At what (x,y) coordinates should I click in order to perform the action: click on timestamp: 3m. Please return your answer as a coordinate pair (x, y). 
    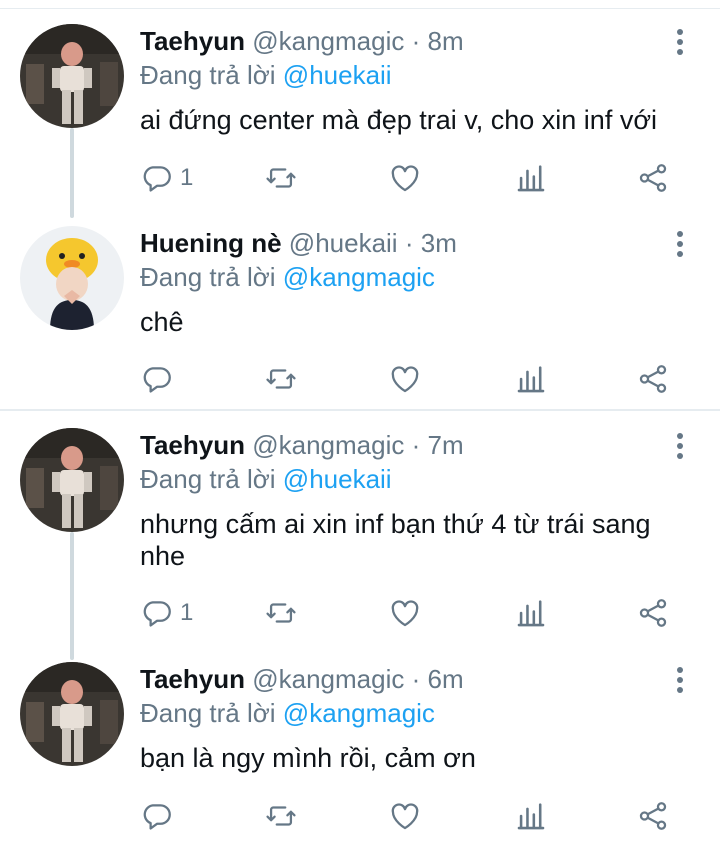
    Looking at the image, I should click on (439, 243).